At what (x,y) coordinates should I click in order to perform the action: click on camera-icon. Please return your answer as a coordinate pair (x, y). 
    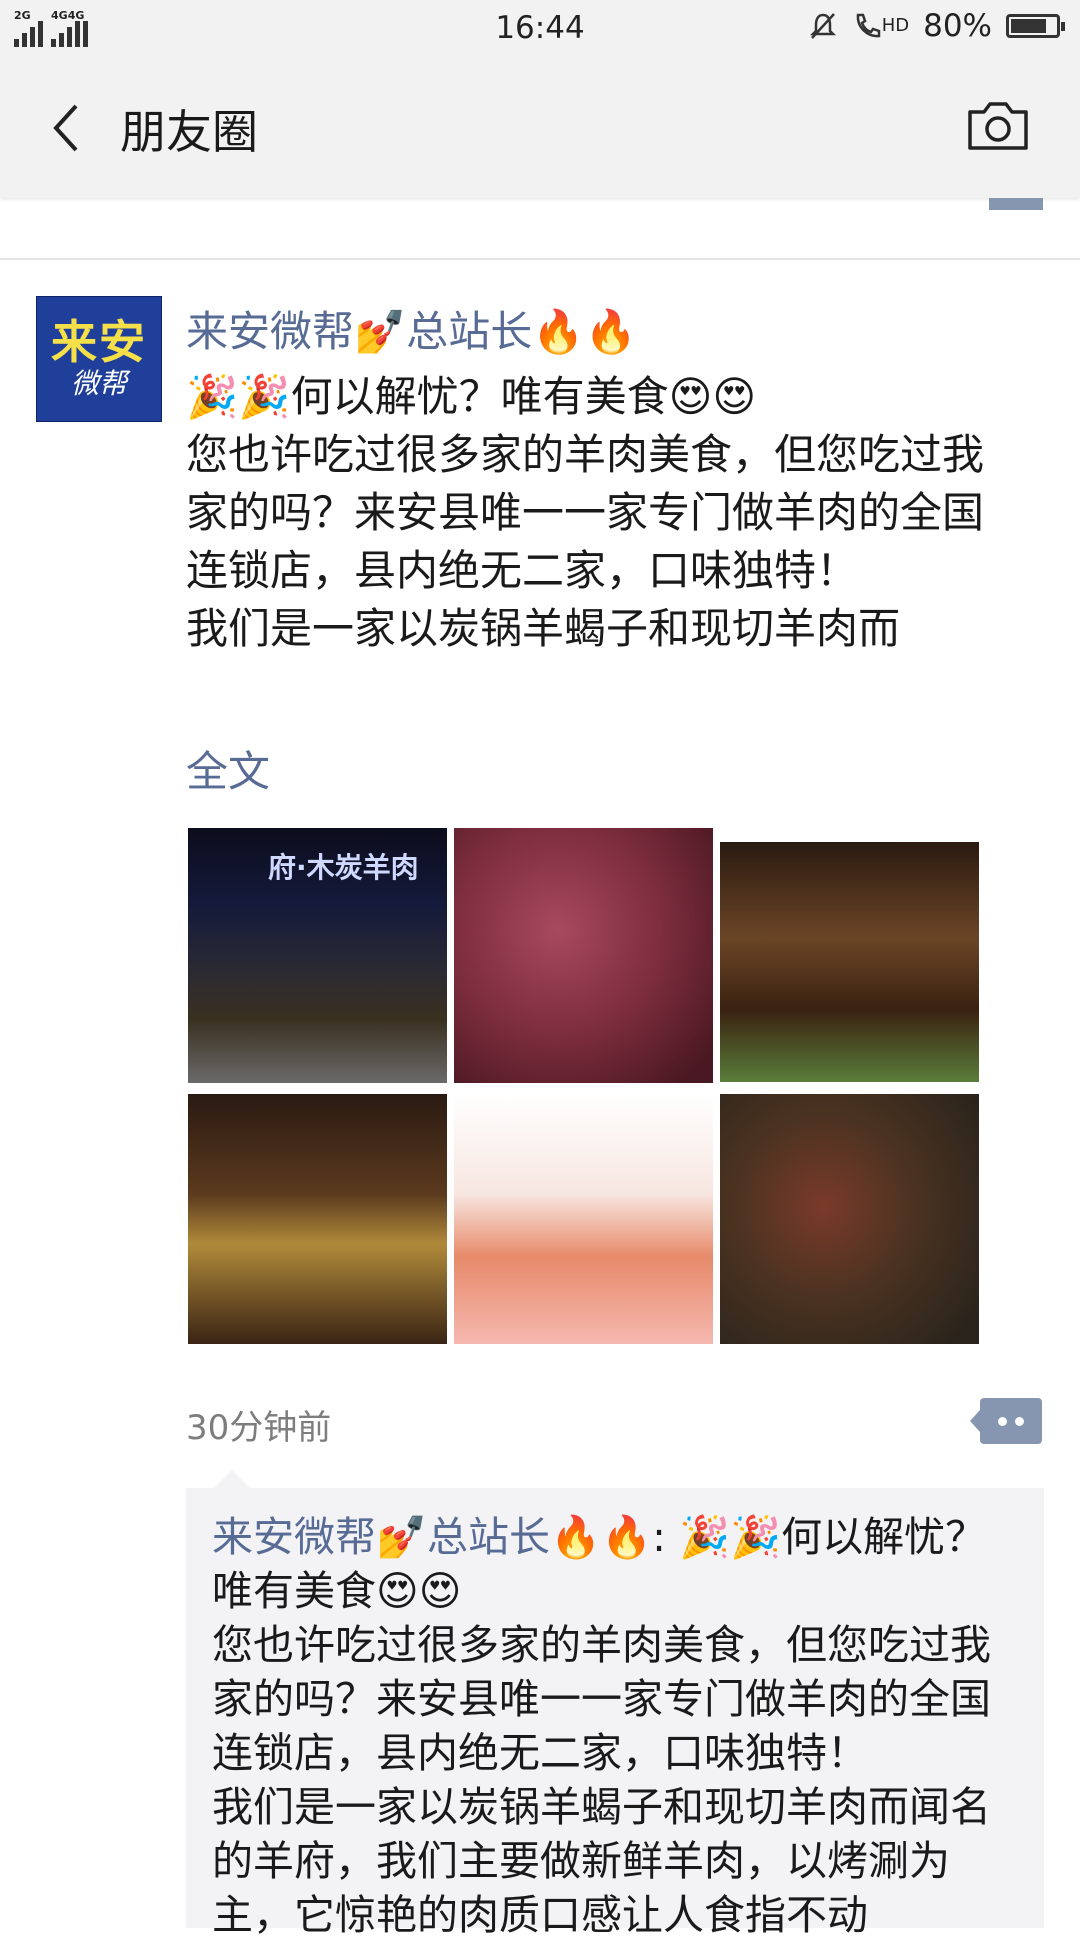
    Looking at the image, I should click on (998, 125).